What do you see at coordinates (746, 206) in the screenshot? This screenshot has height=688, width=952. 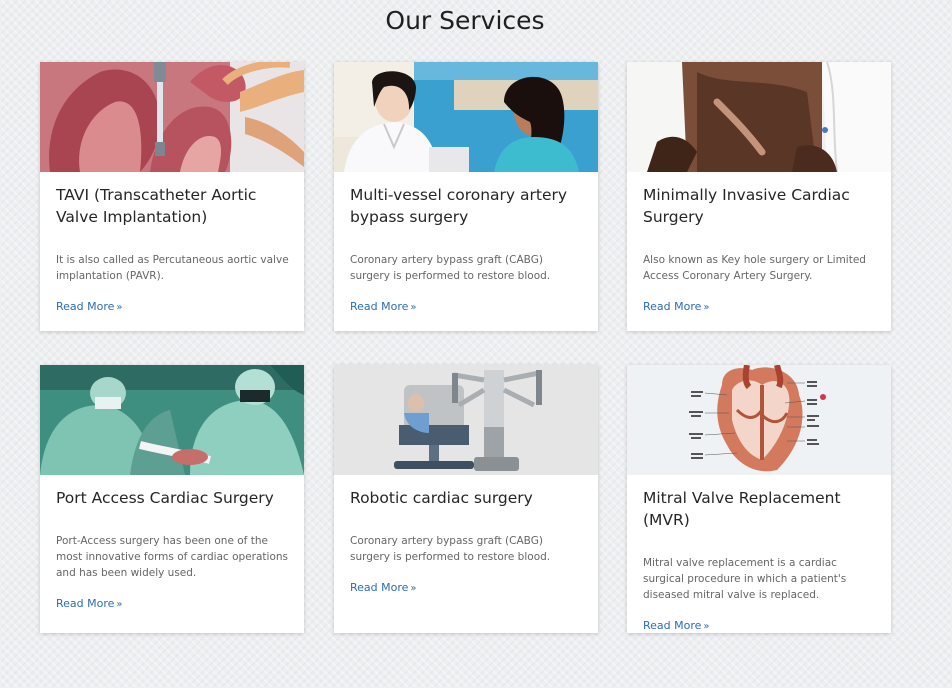 I see `service-title: Minimally Invasive Cardiac Surgery` at bounding box center [746, 206].